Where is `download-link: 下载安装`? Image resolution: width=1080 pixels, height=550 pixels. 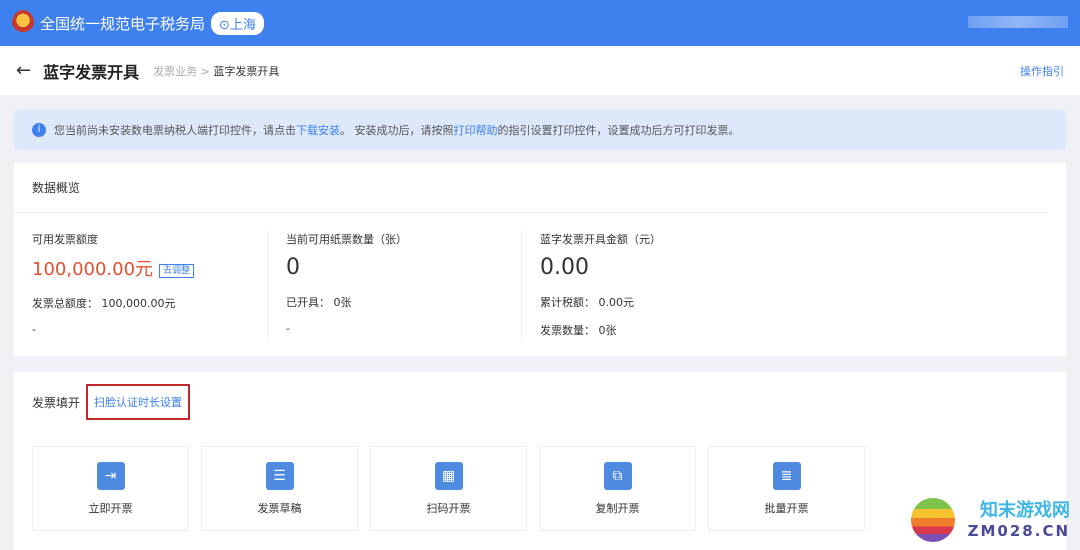
download-link: 下载安装 is located at coordinates (318, 130).